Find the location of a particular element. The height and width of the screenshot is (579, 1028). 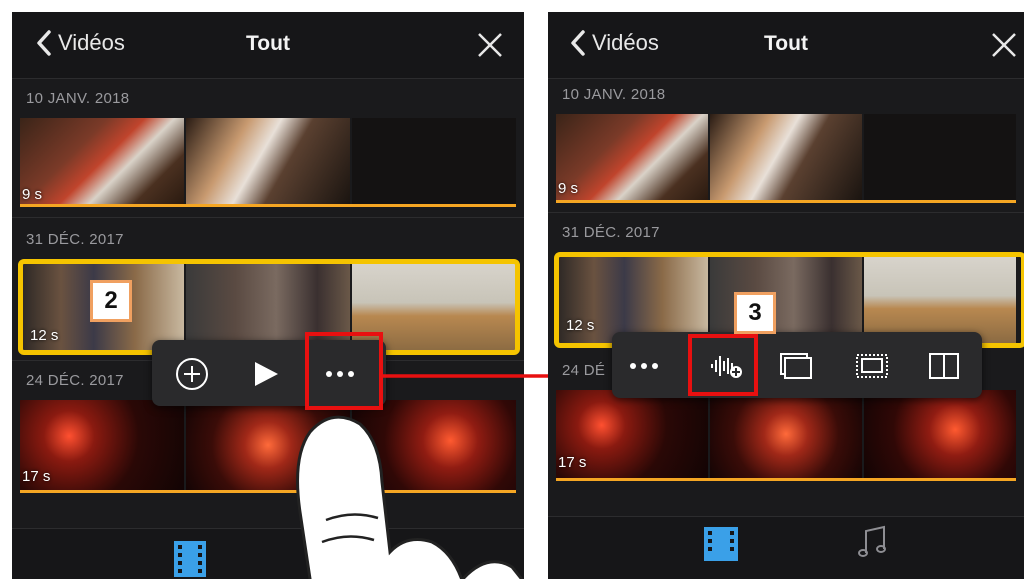

more-button is located at coordinates (644, 366).